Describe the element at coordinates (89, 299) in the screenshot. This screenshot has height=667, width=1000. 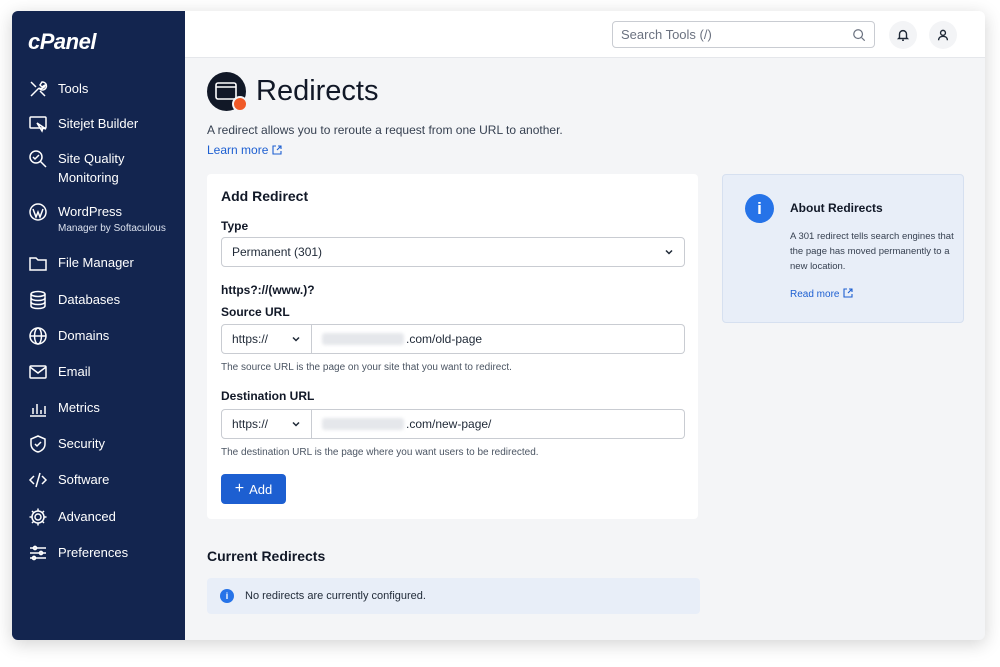
I see `sidebar-item-label: Databases` at that location.